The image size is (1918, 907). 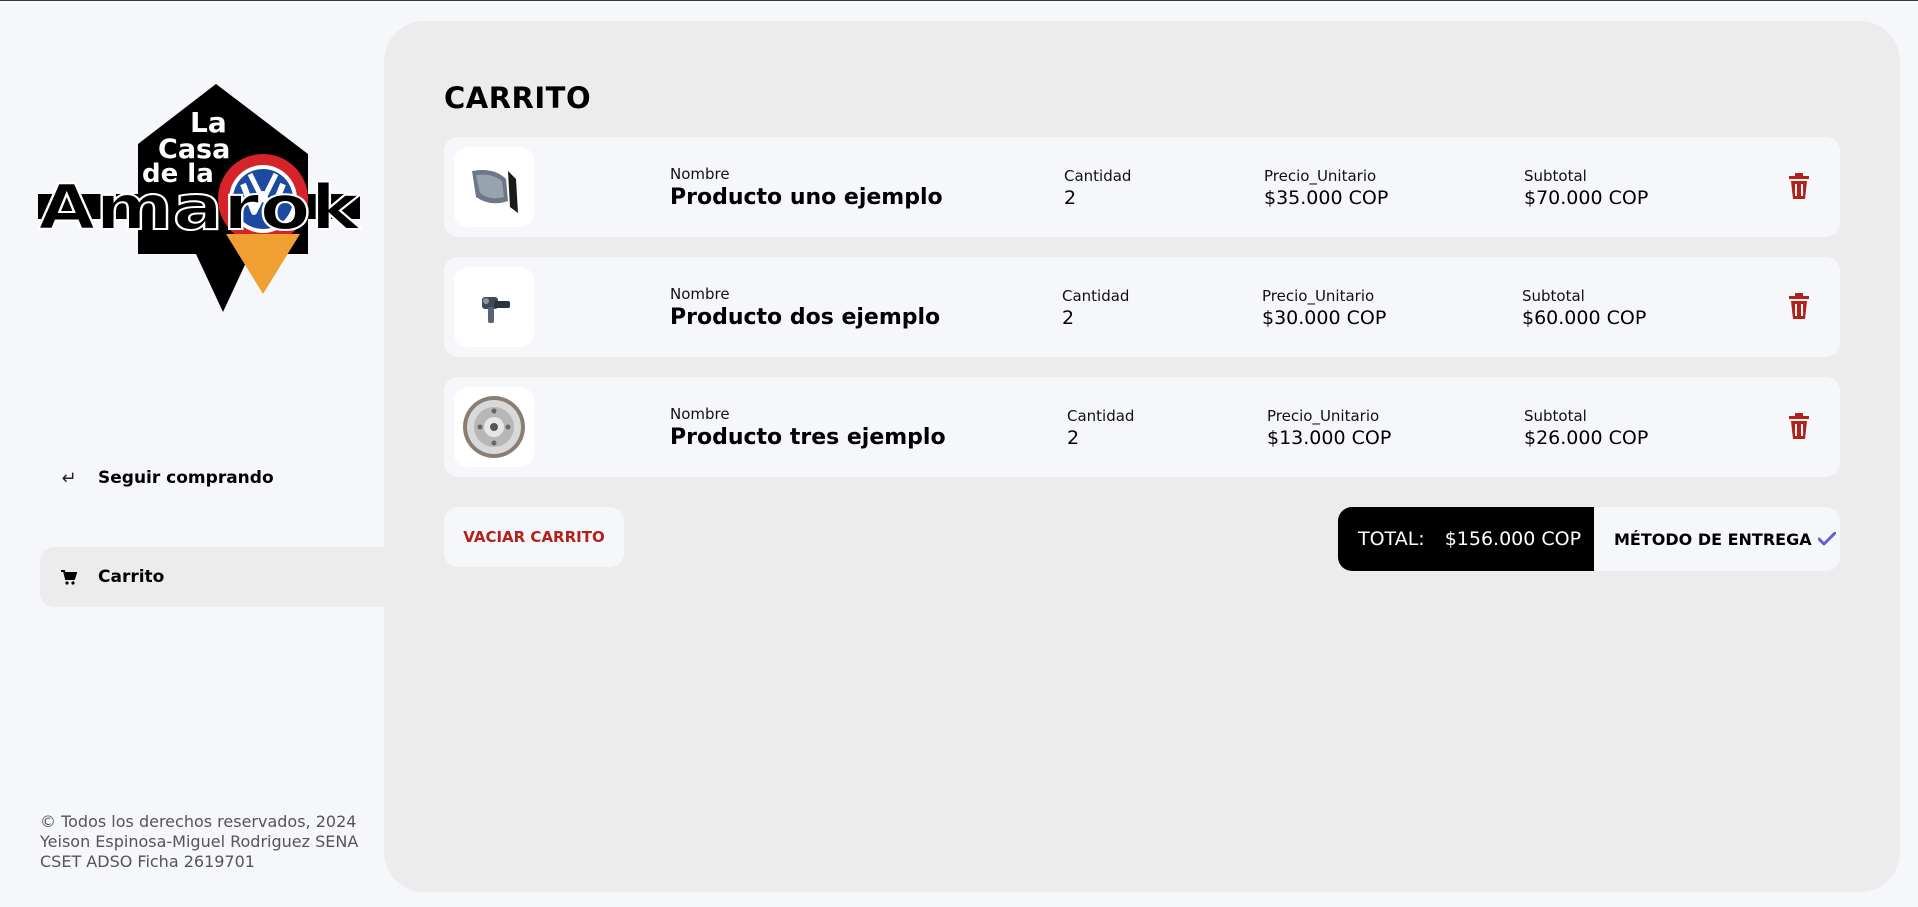 I want to click on subtotal-col: Subtotal $60.000 COP, so click(x=1584, y=308).